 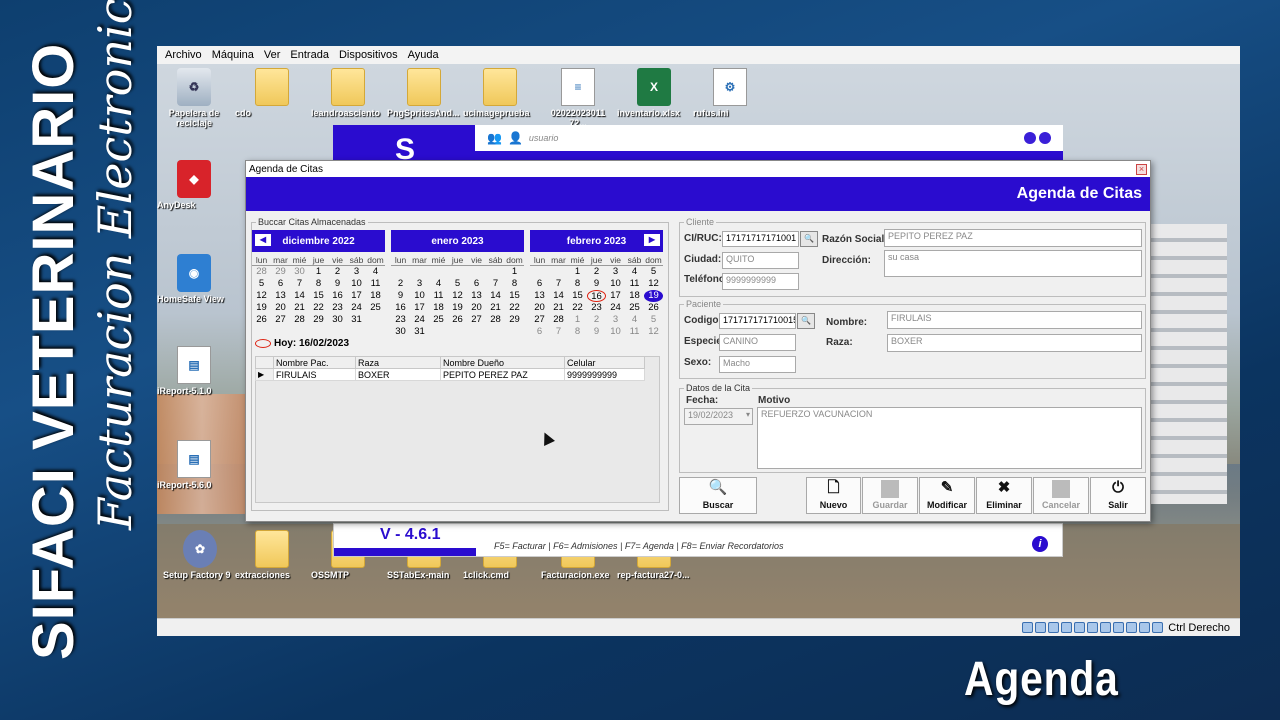 I want to click on calendar-day: 15, so click(x=318, y=296).